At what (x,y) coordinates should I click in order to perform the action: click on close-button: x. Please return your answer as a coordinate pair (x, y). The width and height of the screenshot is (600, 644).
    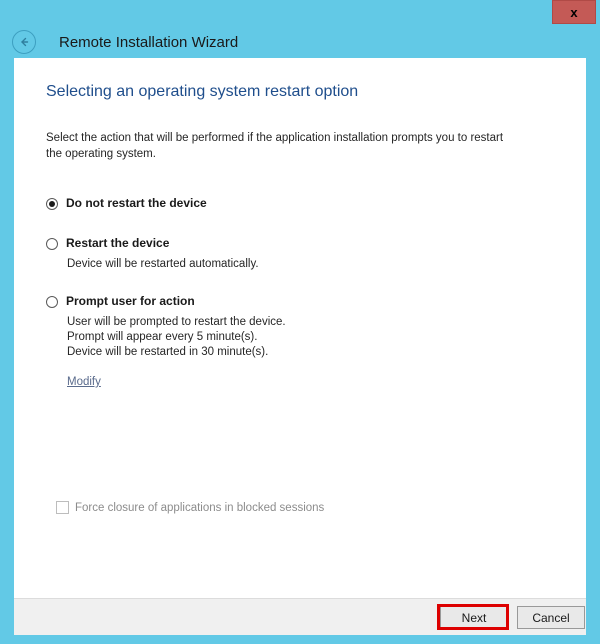
    Looking at the image, I should click on (574, 12).